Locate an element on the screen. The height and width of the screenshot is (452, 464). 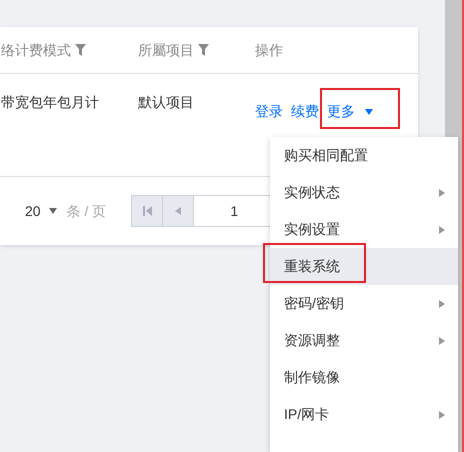
menu-item: 资源调整 is located at coordinates (364, 340).